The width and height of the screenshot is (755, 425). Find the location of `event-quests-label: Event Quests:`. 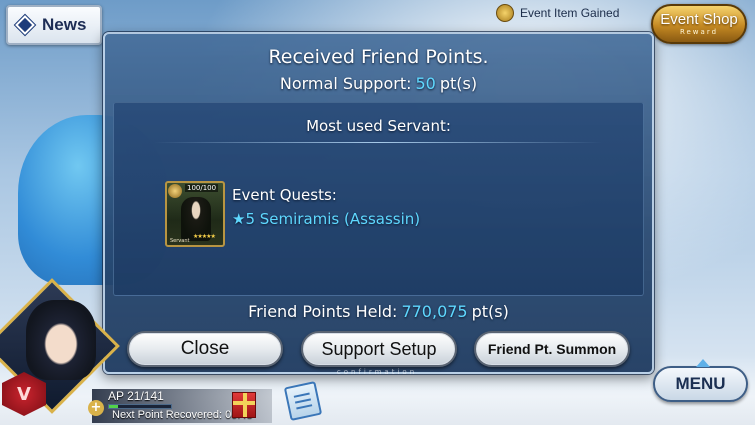

event-quests-label: Event Quests: is located at coordinates (284, 195).